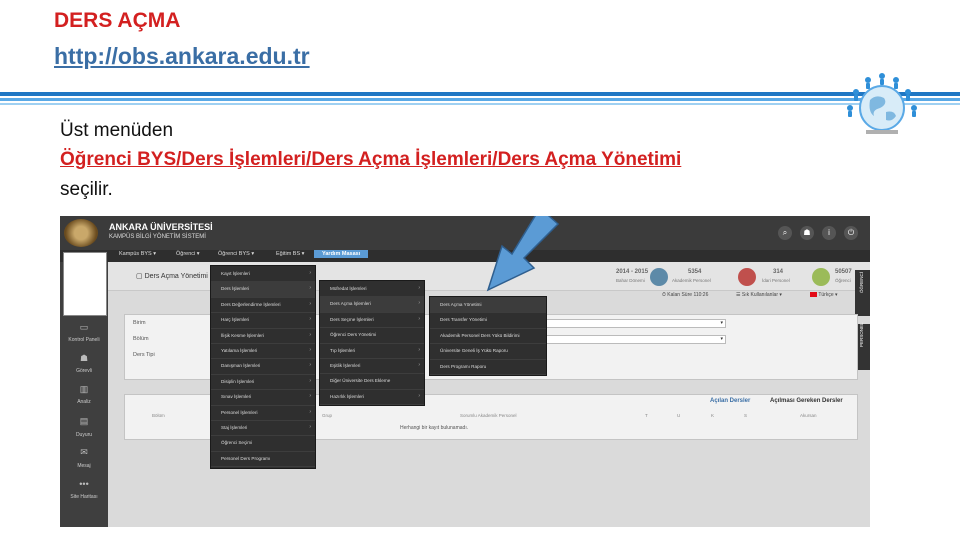 The image size is (960, 540). I want to click on search-icon: ⌕, so click(785, 233).